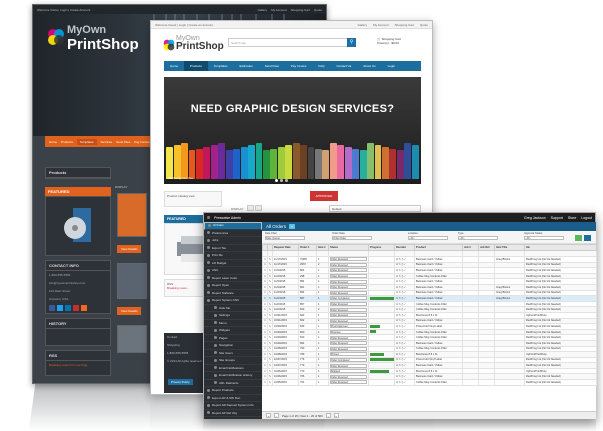  What do you see at coordinates (233, 331) in the screenshot?
I see `sidebar-item: Widgets` at bounding box center [233, 331].